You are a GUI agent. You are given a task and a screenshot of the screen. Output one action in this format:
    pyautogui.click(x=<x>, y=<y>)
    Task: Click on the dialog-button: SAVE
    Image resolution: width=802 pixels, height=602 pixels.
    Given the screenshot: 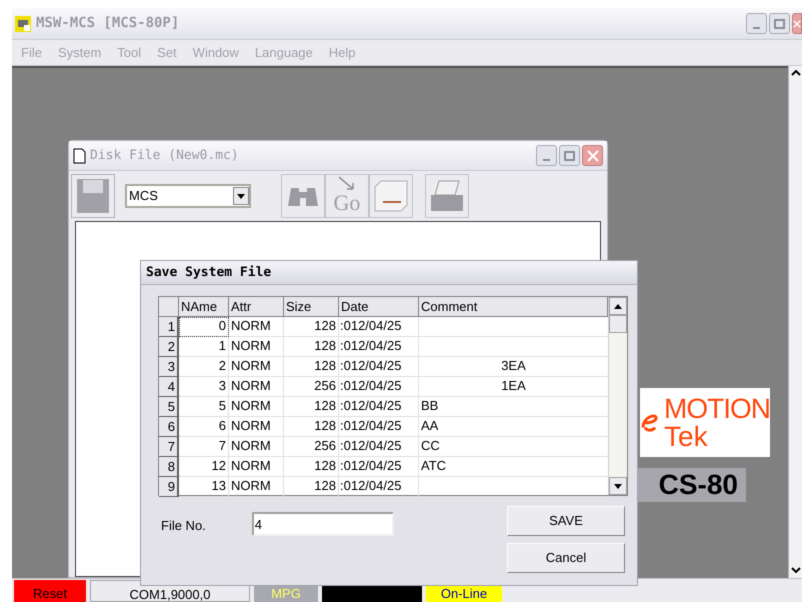 What is the action you would take?
    pyautogui.click(x=566, y=521)
    